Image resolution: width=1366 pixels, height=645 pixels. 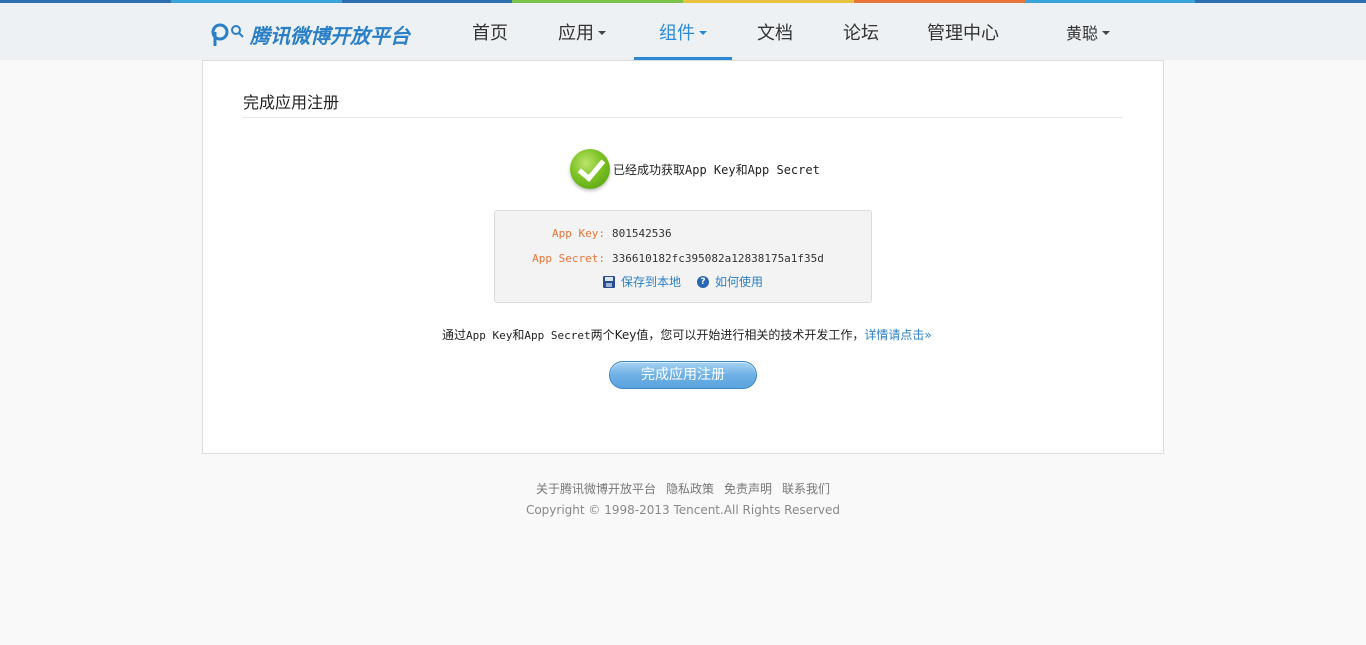 What do you see at coordinates (683, 117) in the screenshot?
I see `divider` at bounding box center [683, 117].